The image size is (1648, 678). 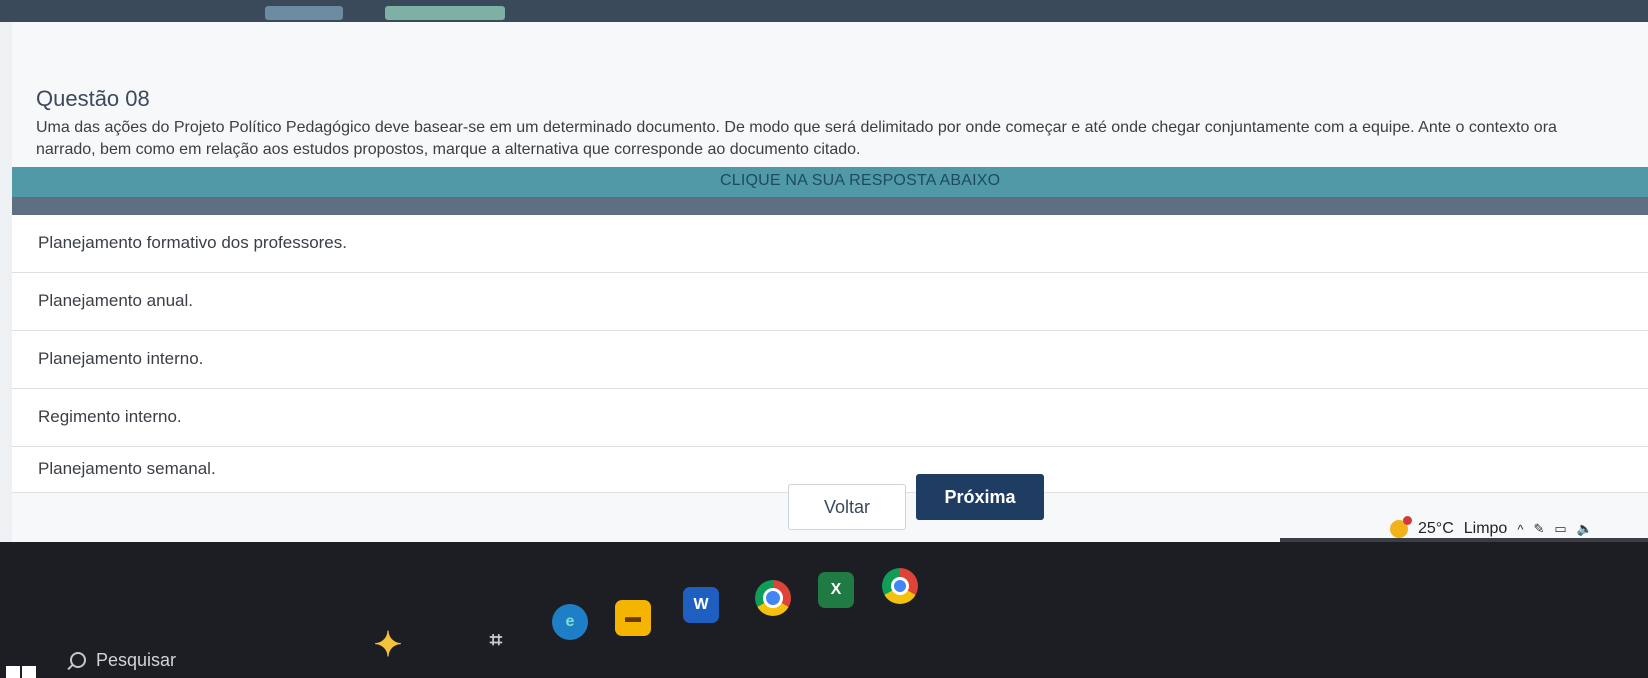 I want to click on taskbar-search: Pesquisar, so click(x=180, y=660).